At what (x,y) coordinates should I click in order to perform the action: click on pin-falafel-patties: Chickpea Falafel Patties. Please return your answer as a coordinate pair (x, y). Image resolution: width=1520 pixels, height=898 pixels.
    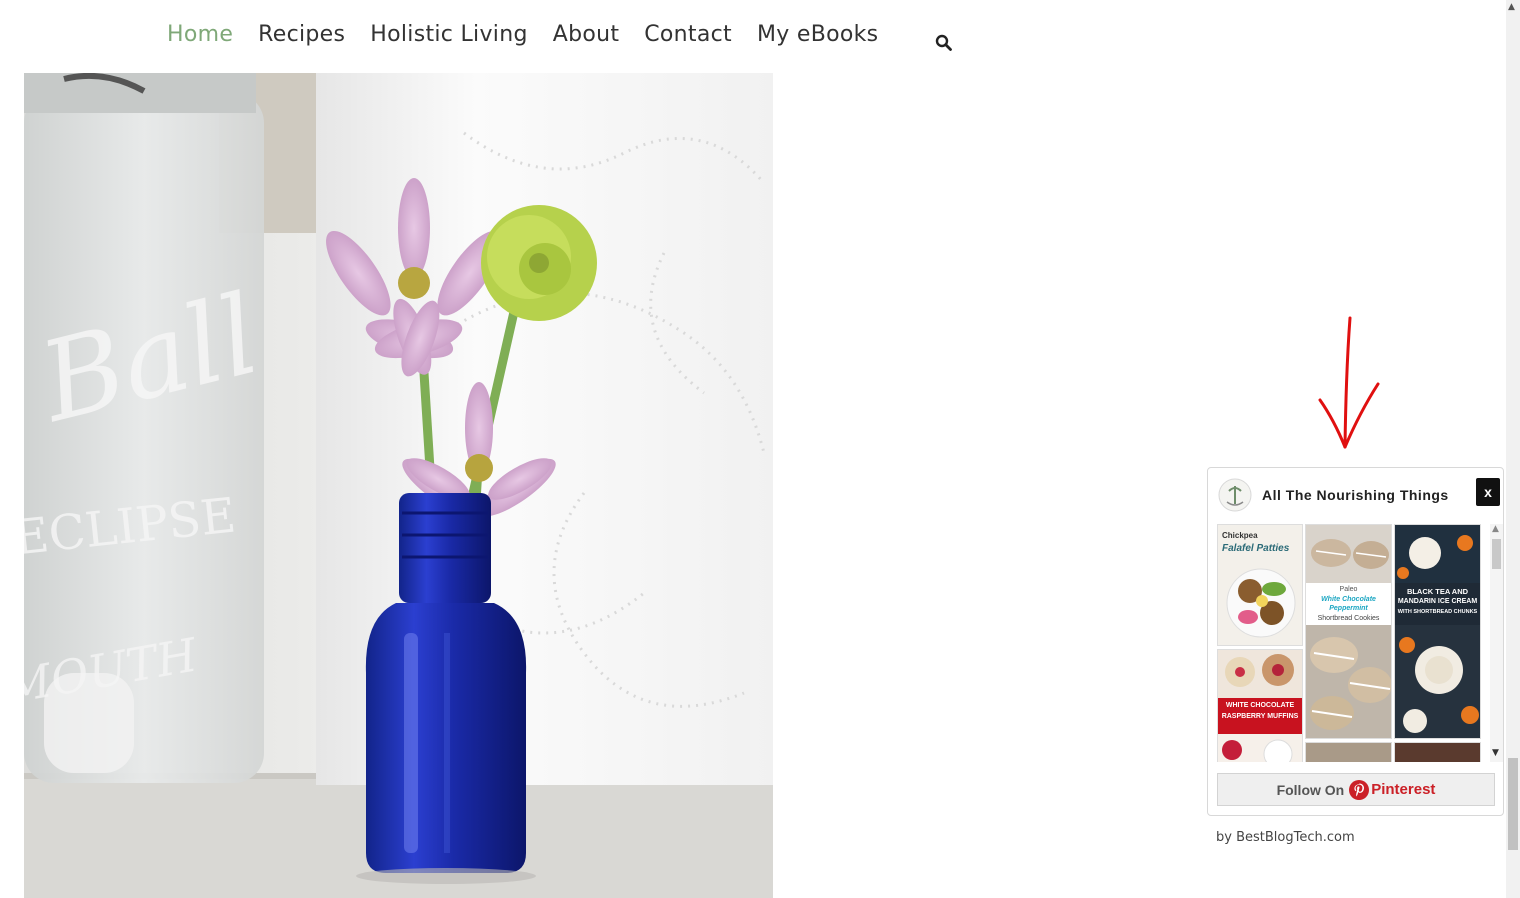
    Looking at the image, I should click on (1260, 585).